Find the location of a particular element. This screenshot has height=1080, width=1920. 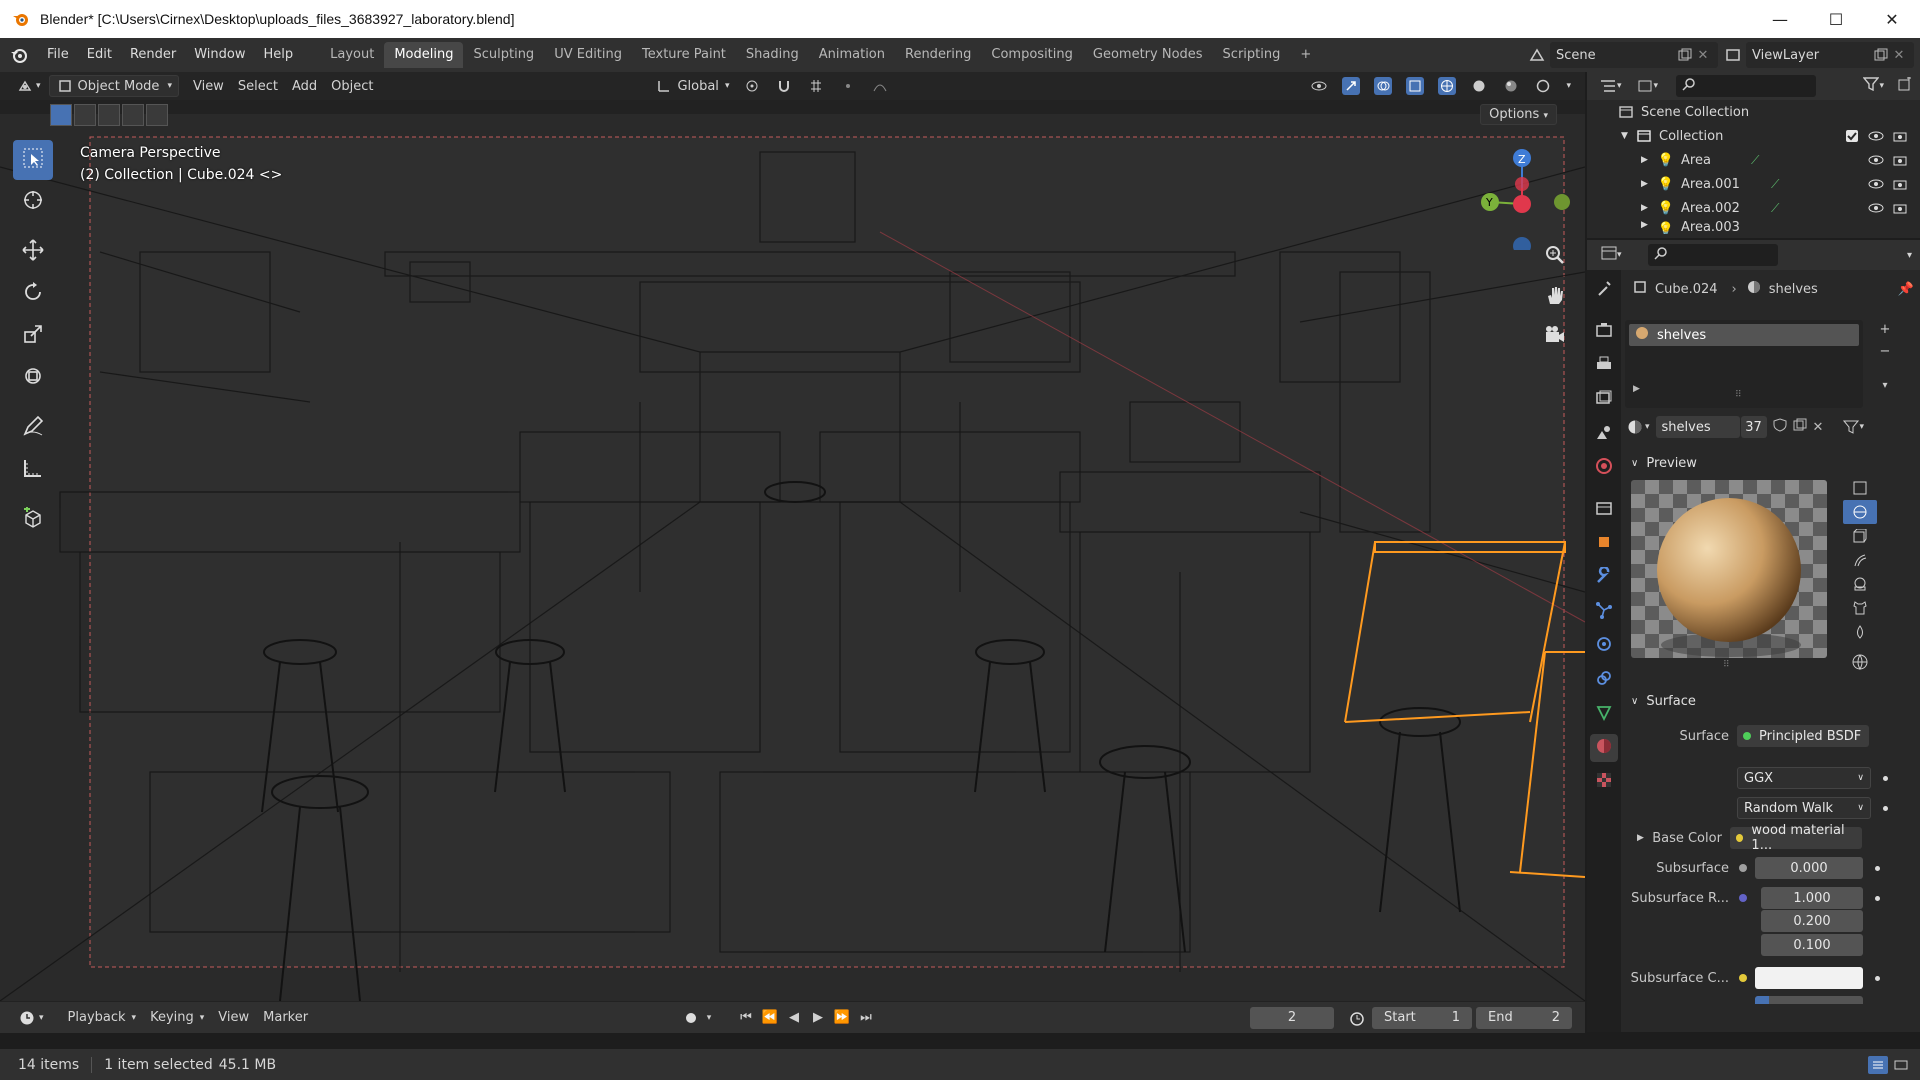

tab-texture-paint: Texture Paint is located at coordinates (684, 55).